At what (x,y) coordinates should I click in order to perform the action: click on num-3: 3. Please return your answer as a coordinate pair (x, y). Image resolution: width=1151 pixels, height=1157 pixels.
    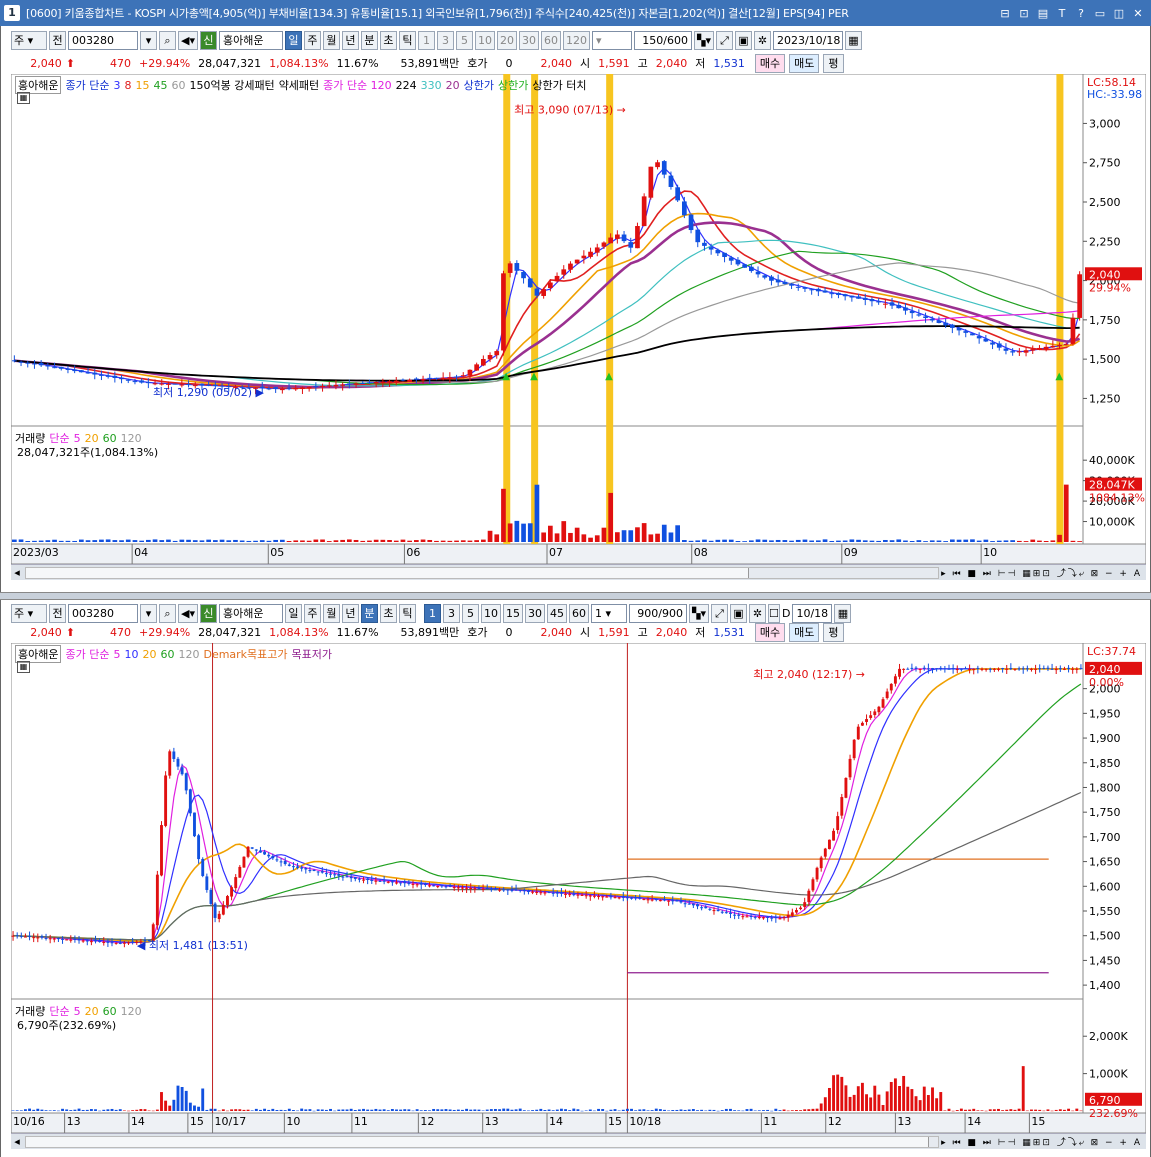
    Looking at the image, I should click on (445, 40).